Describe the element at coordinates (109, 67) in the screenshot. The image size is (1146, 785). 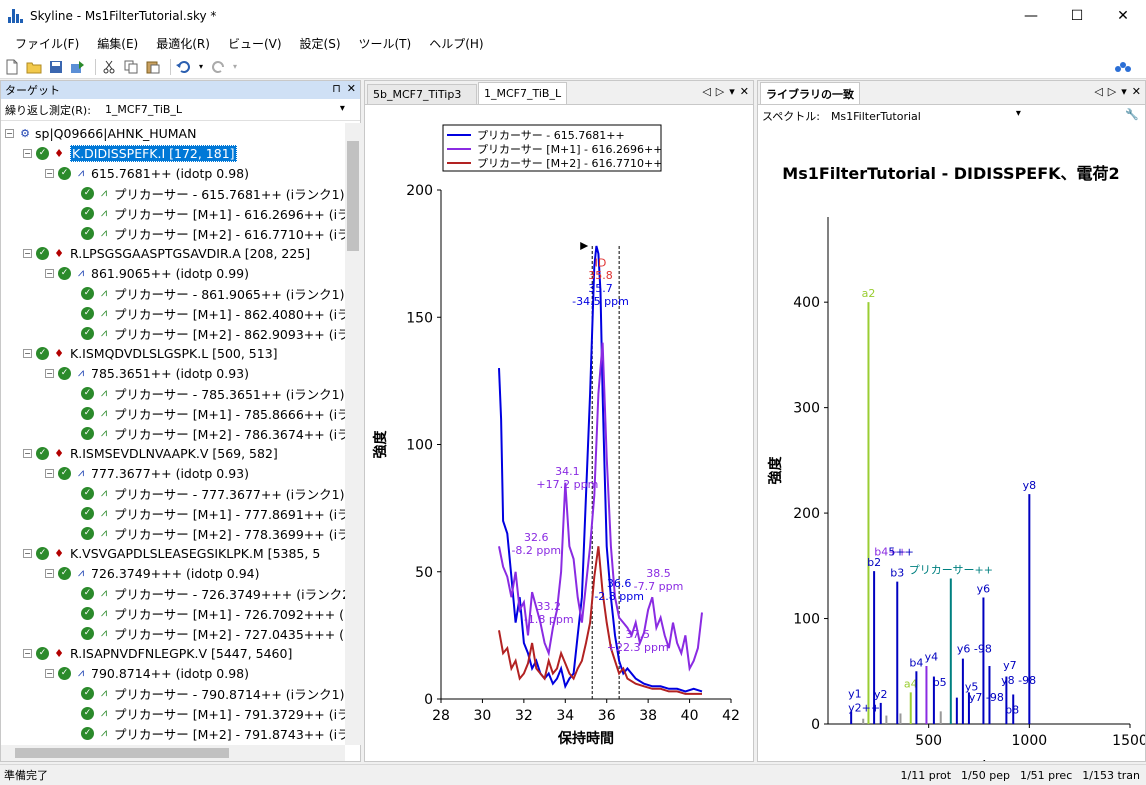
I see `cut-icon` at that location.